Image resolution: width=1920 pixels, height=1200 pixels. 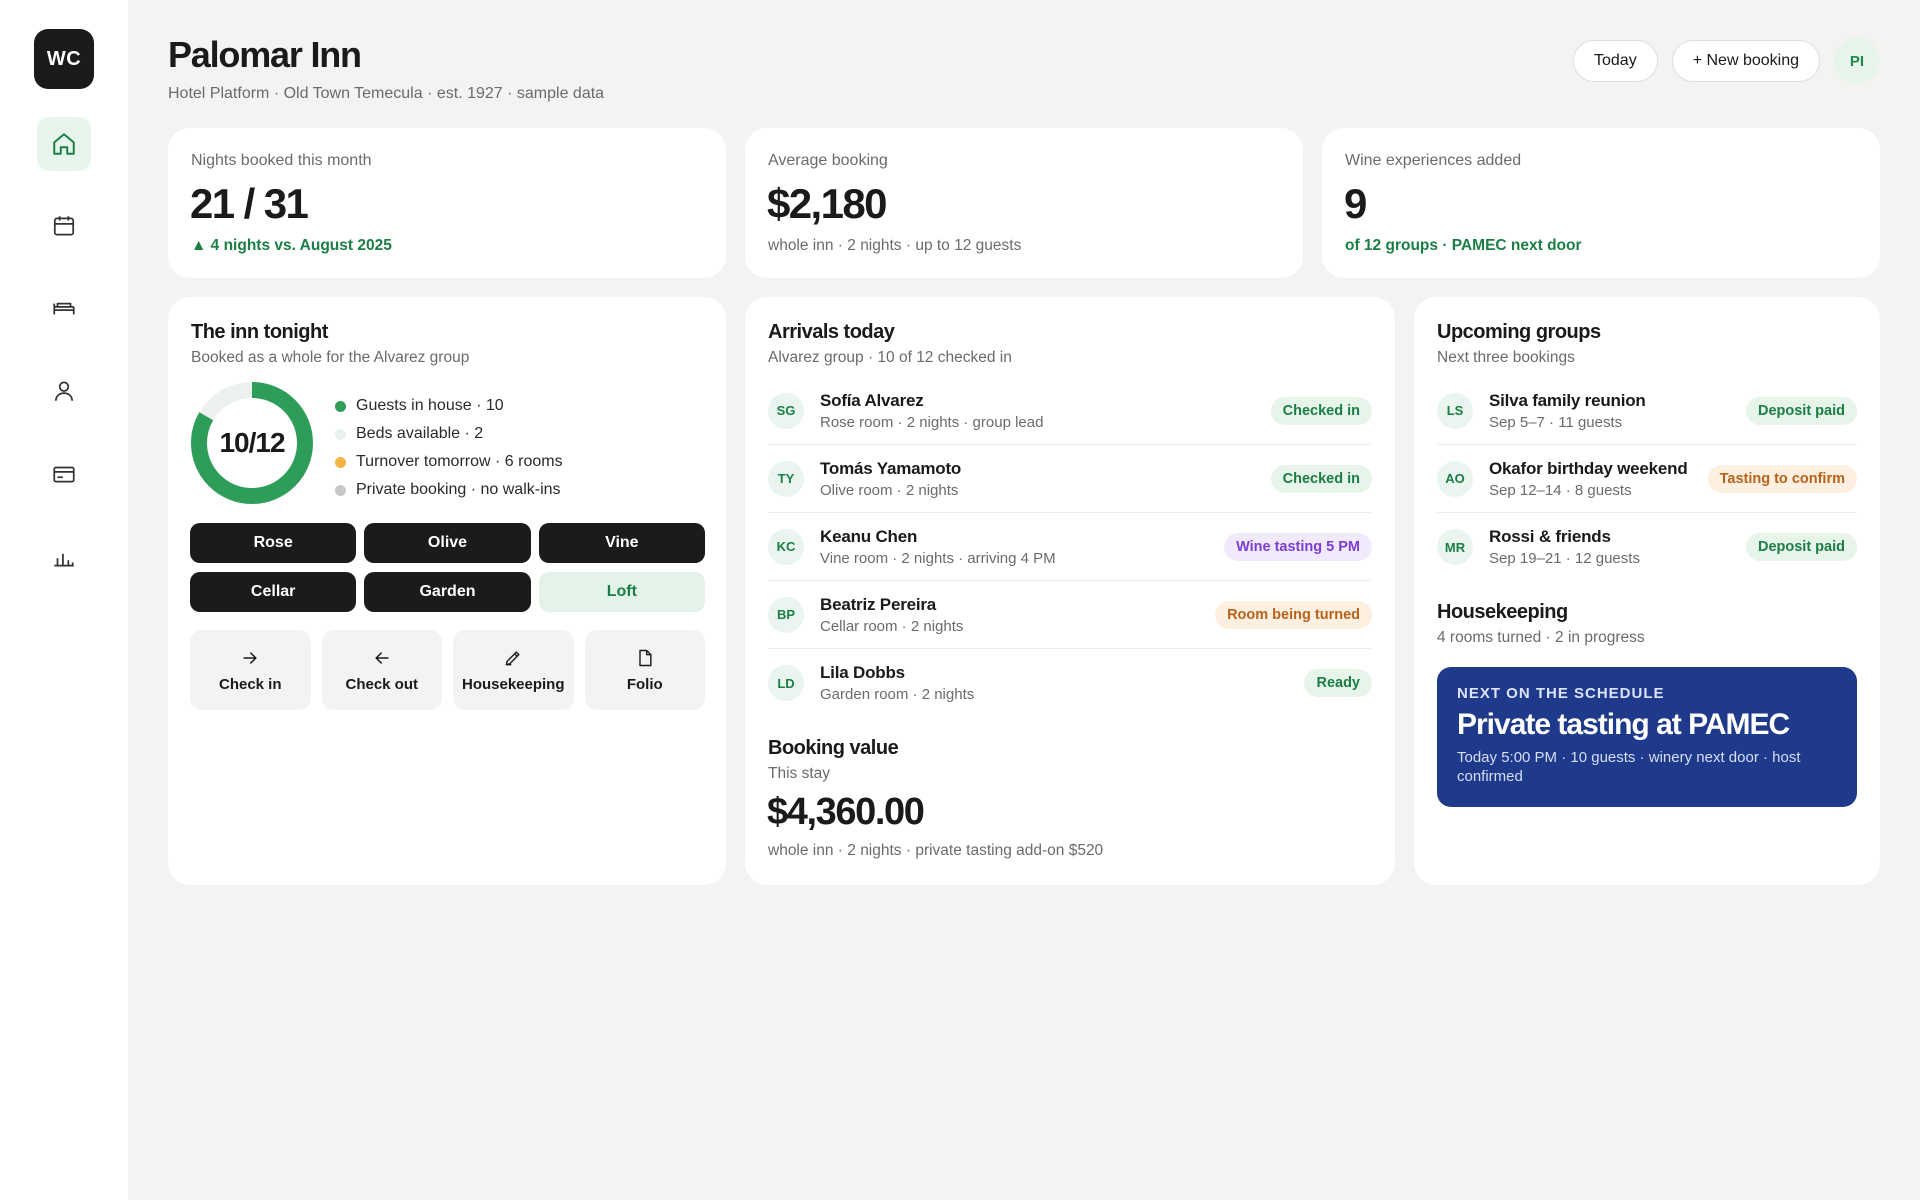 What do you see at coordinates (895, 245) in the screenshot?
I see `stat-foot: whole inn · 2 nights · up to 12 guests` at bounding box center [895, 245].